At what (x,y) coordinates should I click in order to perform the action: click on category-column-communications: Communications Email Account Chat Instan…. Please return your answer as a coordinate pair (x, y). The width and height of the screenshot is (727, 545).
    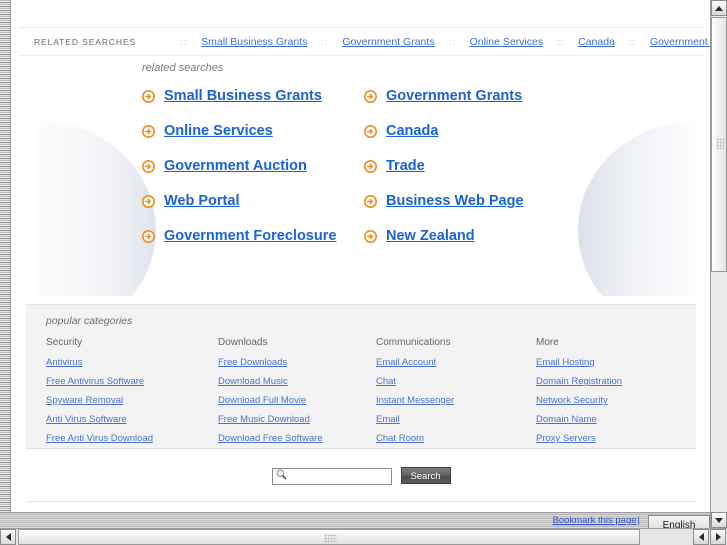
    Looking at the image, I should click on (456, 394).